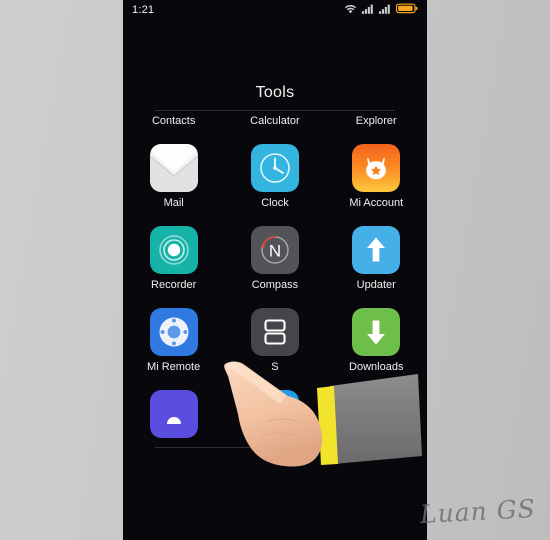 The height and width of the screenshot is (540, 550). Describe the element at coordinates (173, 250) in the screenshot. I see `recorder-icon` at that location.